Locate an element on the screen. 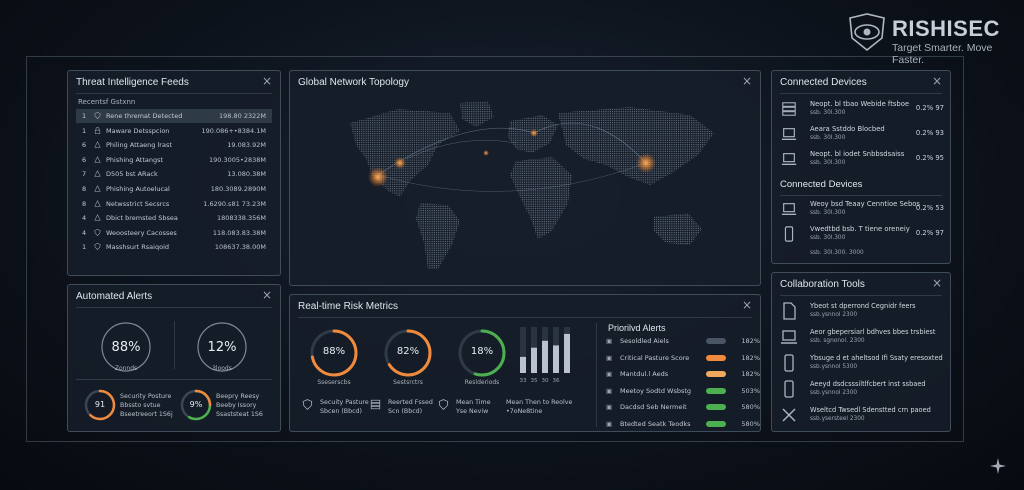 Image resolution: width=1024 pixels, height=490 pixels. alert-label: Meetoy Sodtd Wsbstg is located at coordinates (656, 390).